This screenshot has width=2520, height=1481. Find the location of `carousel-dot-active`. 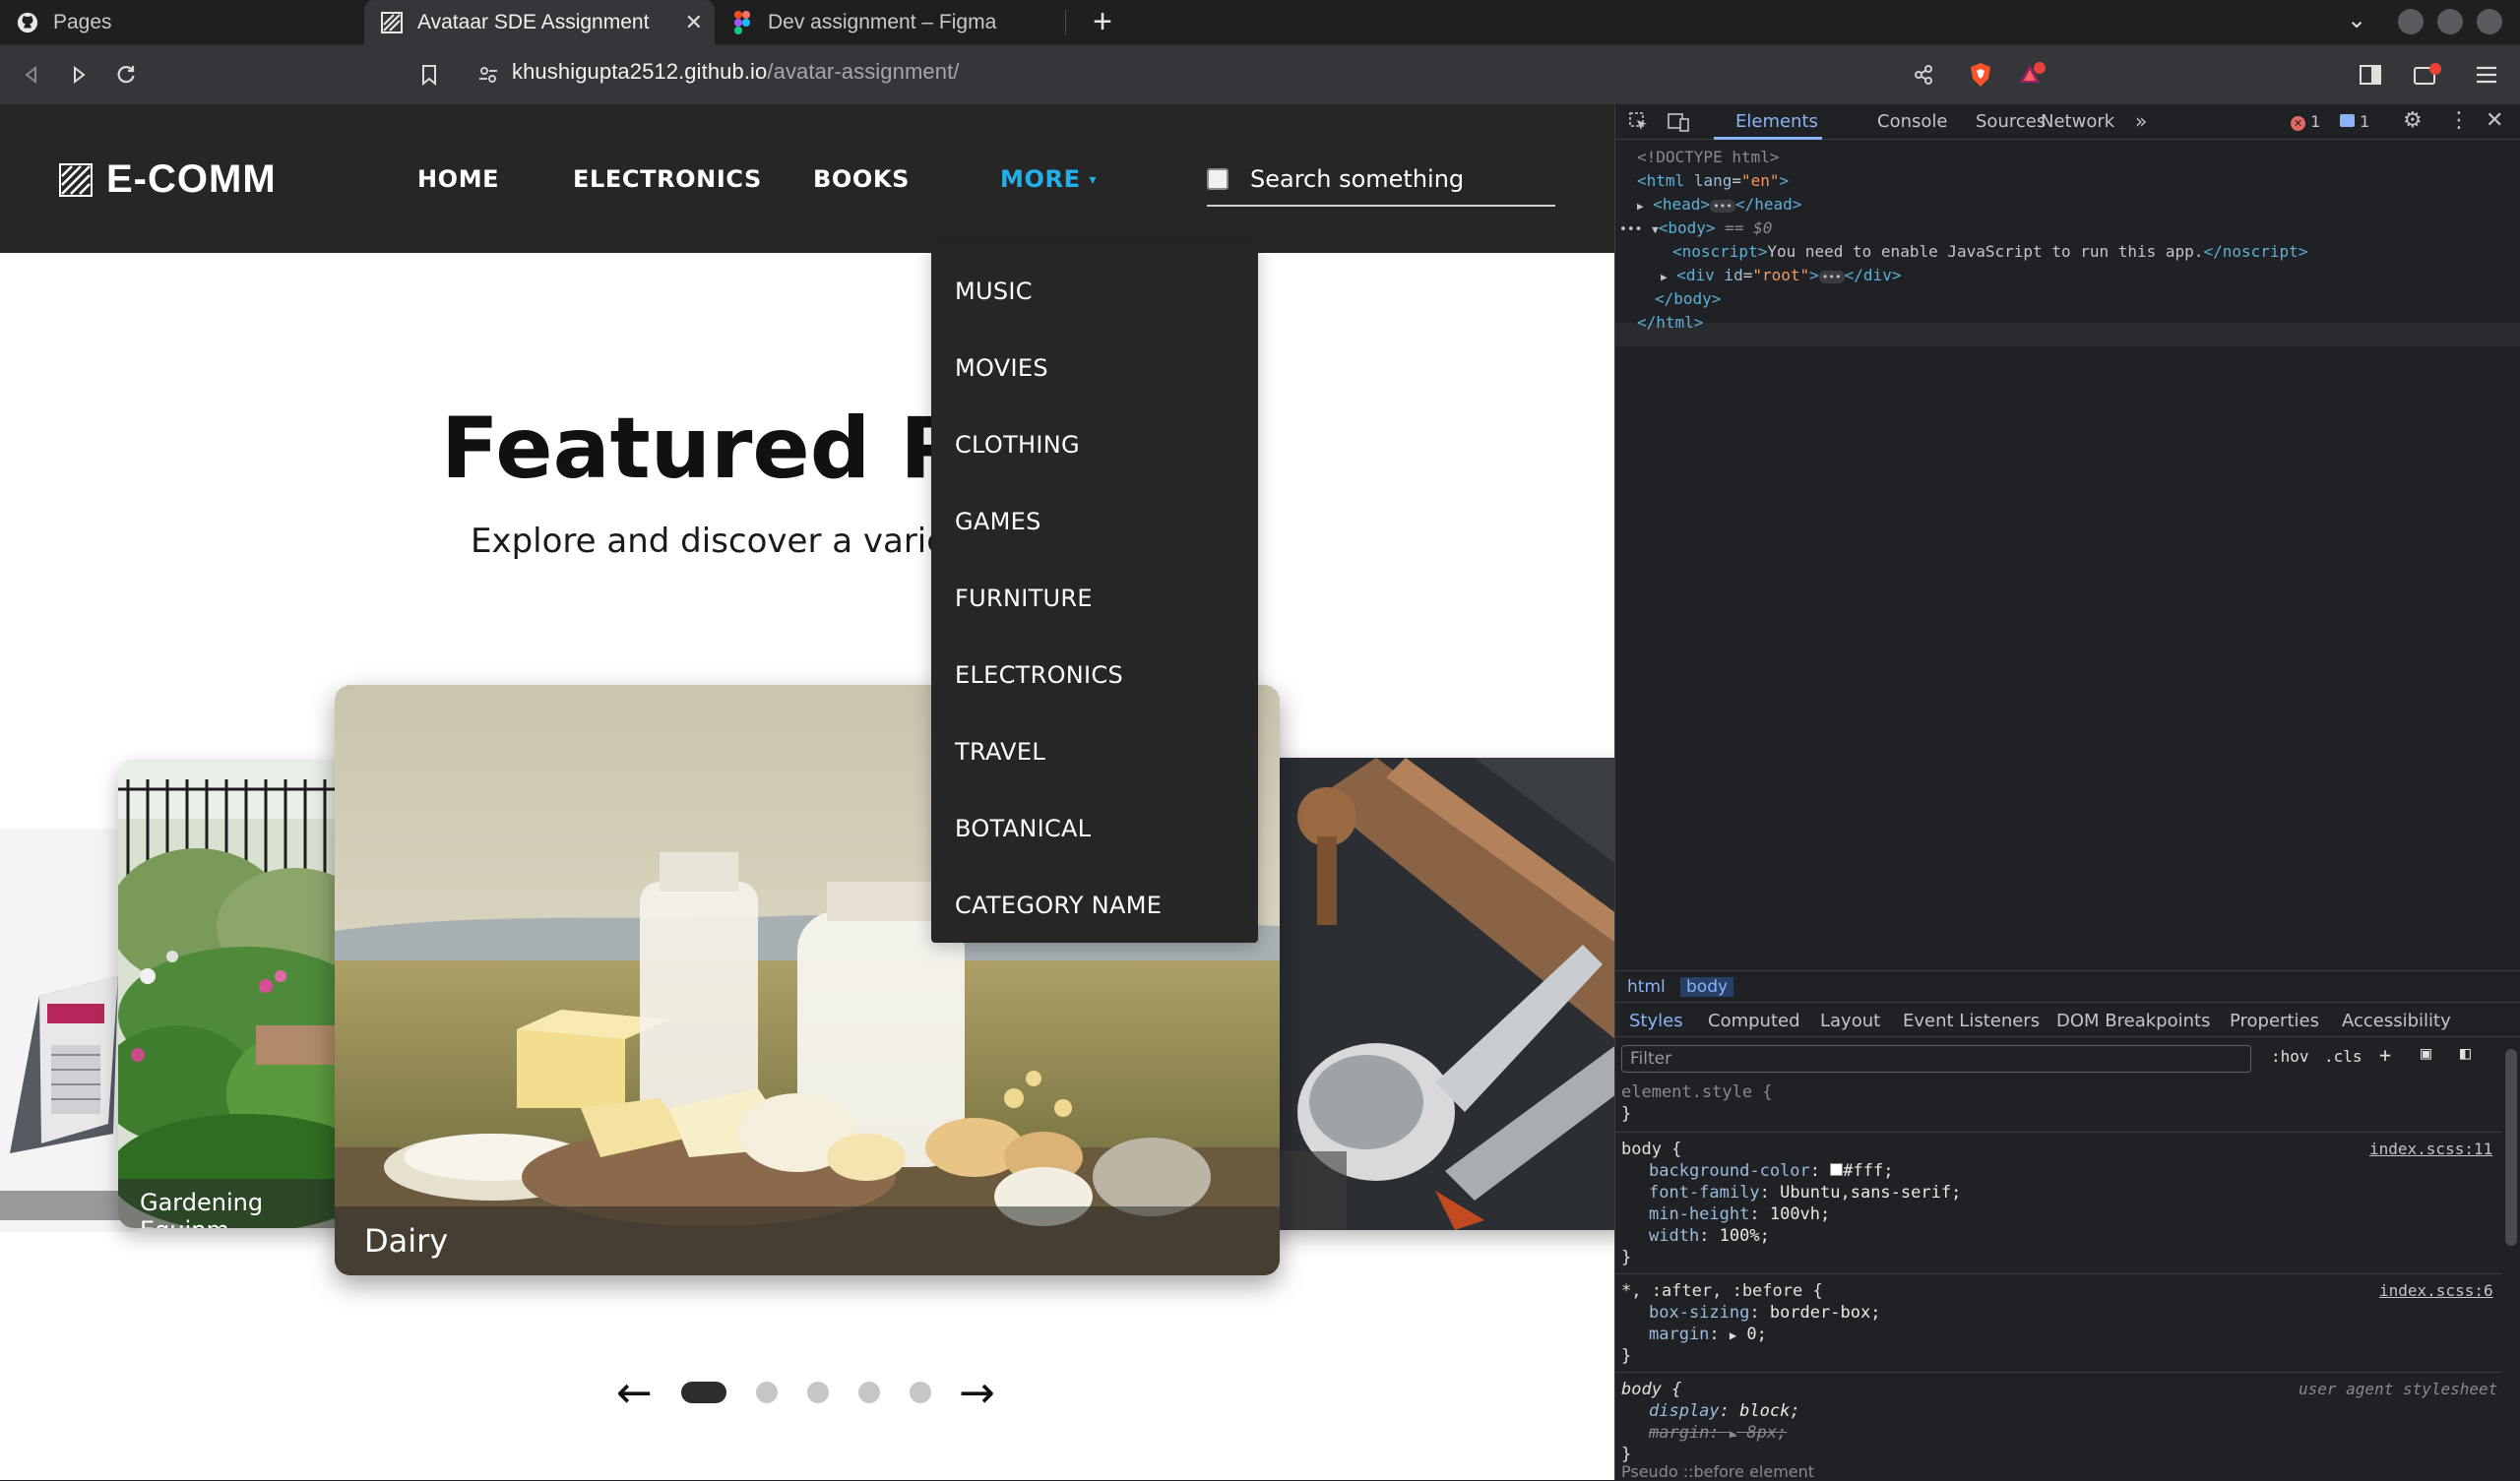

carousel-dot-active is located at coordinates (703, 1392).